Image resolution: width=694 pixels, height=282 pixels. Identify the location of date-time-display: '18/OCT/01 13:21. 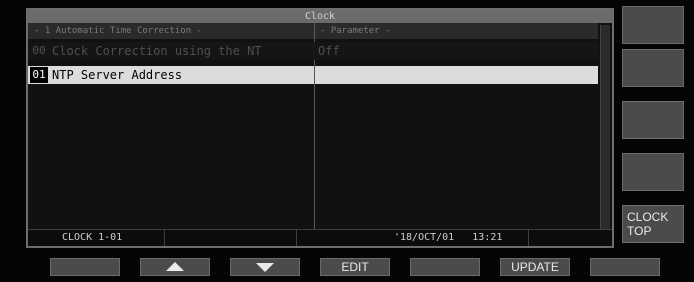
(448, 238).